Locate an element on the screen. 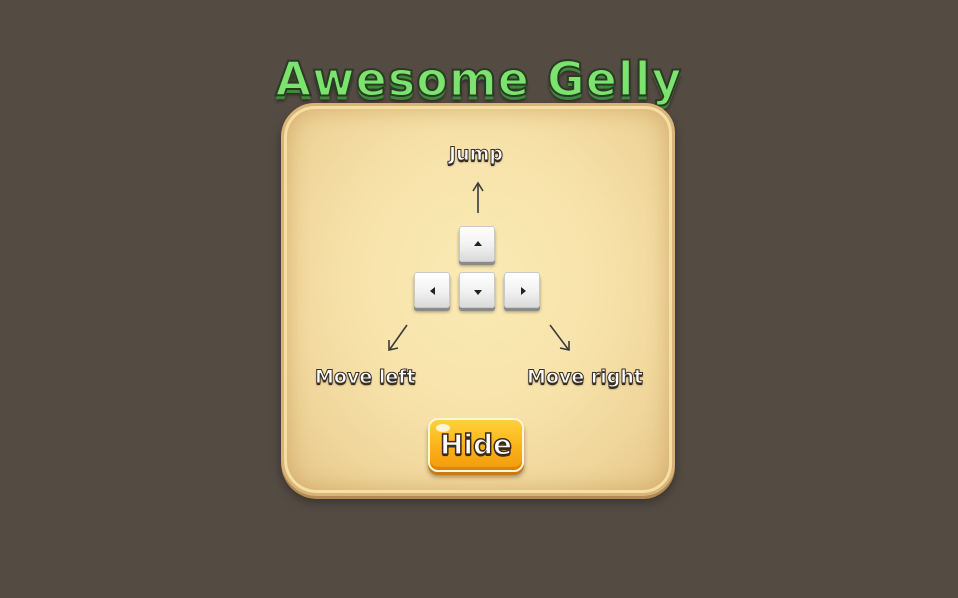  move-left-arrow-icon is located at coordinates (398, 337).